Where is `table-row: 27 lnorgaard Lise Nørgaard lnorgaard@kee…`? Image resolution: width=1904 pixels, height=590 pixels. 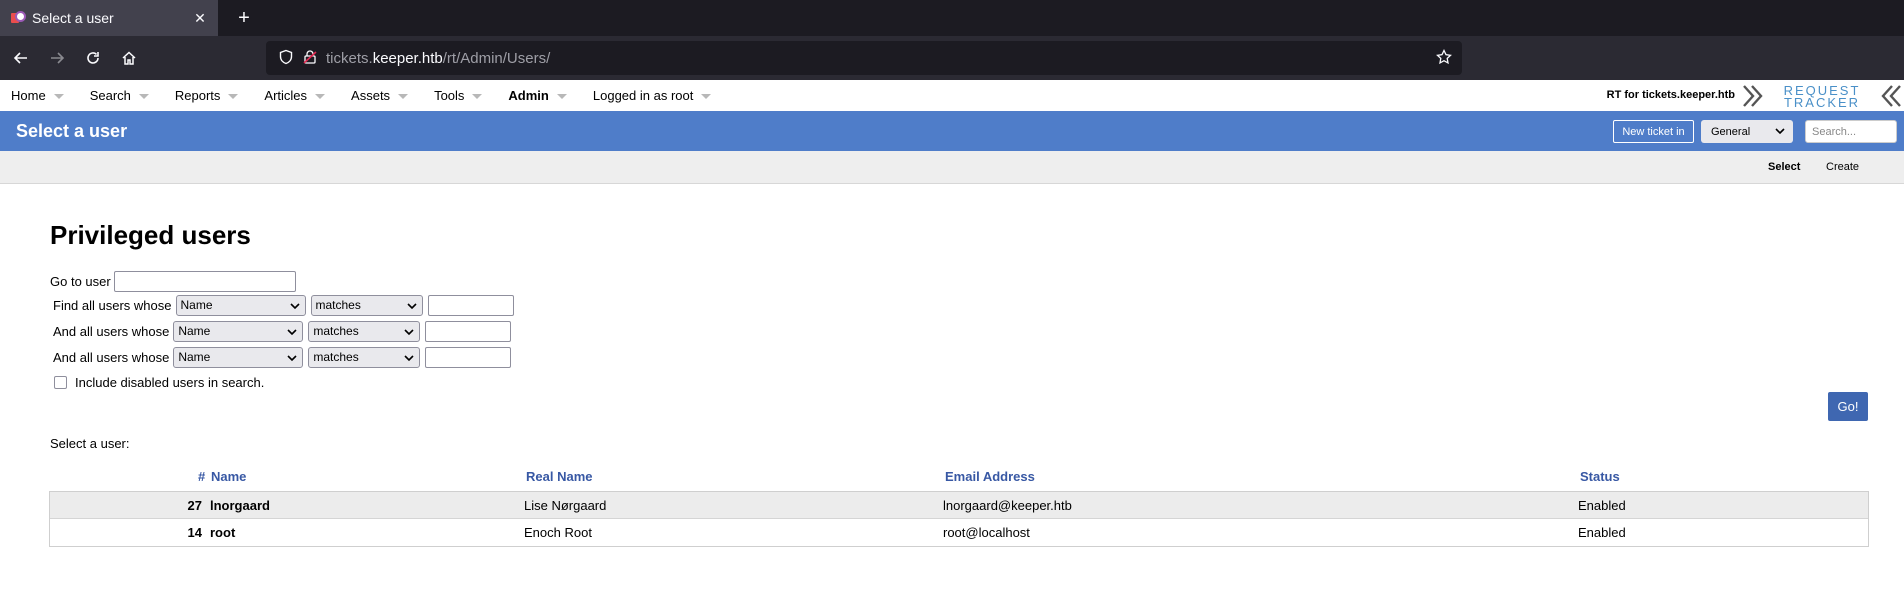
table-row: 27 lnorgaard Lise Nørgaard lnorgaard@kee… is located at coordinates (959, 505).